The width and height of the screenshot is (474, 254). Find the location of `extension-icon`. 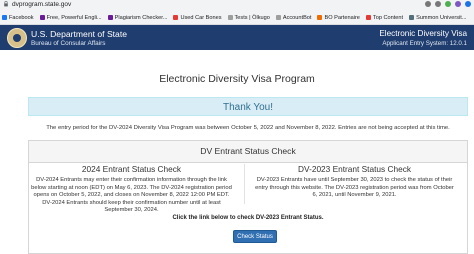

extension-icon is located at coordinates (448, 4).